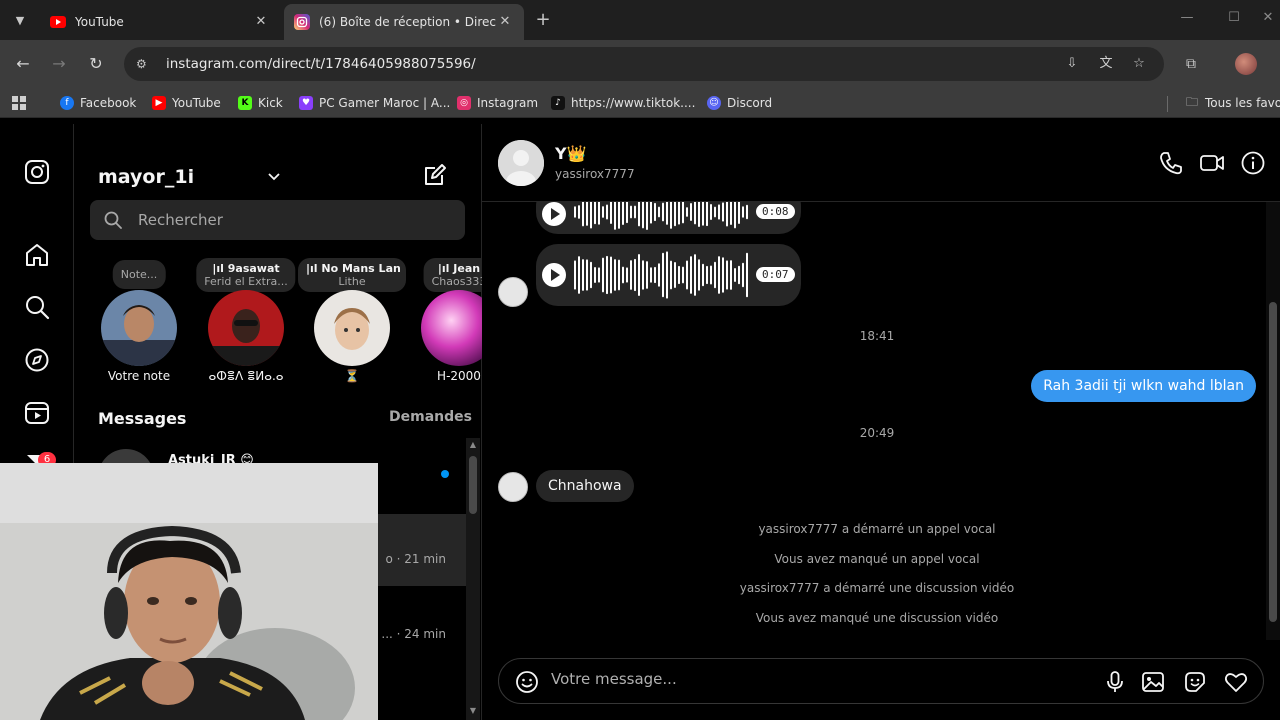 Image resolution: width=1280 pixels, height=720 pixels. Describe the element at coordinates (1191, 64) in the screenshot. I see `extensions-puzzle-icon: ⧉` at that location.